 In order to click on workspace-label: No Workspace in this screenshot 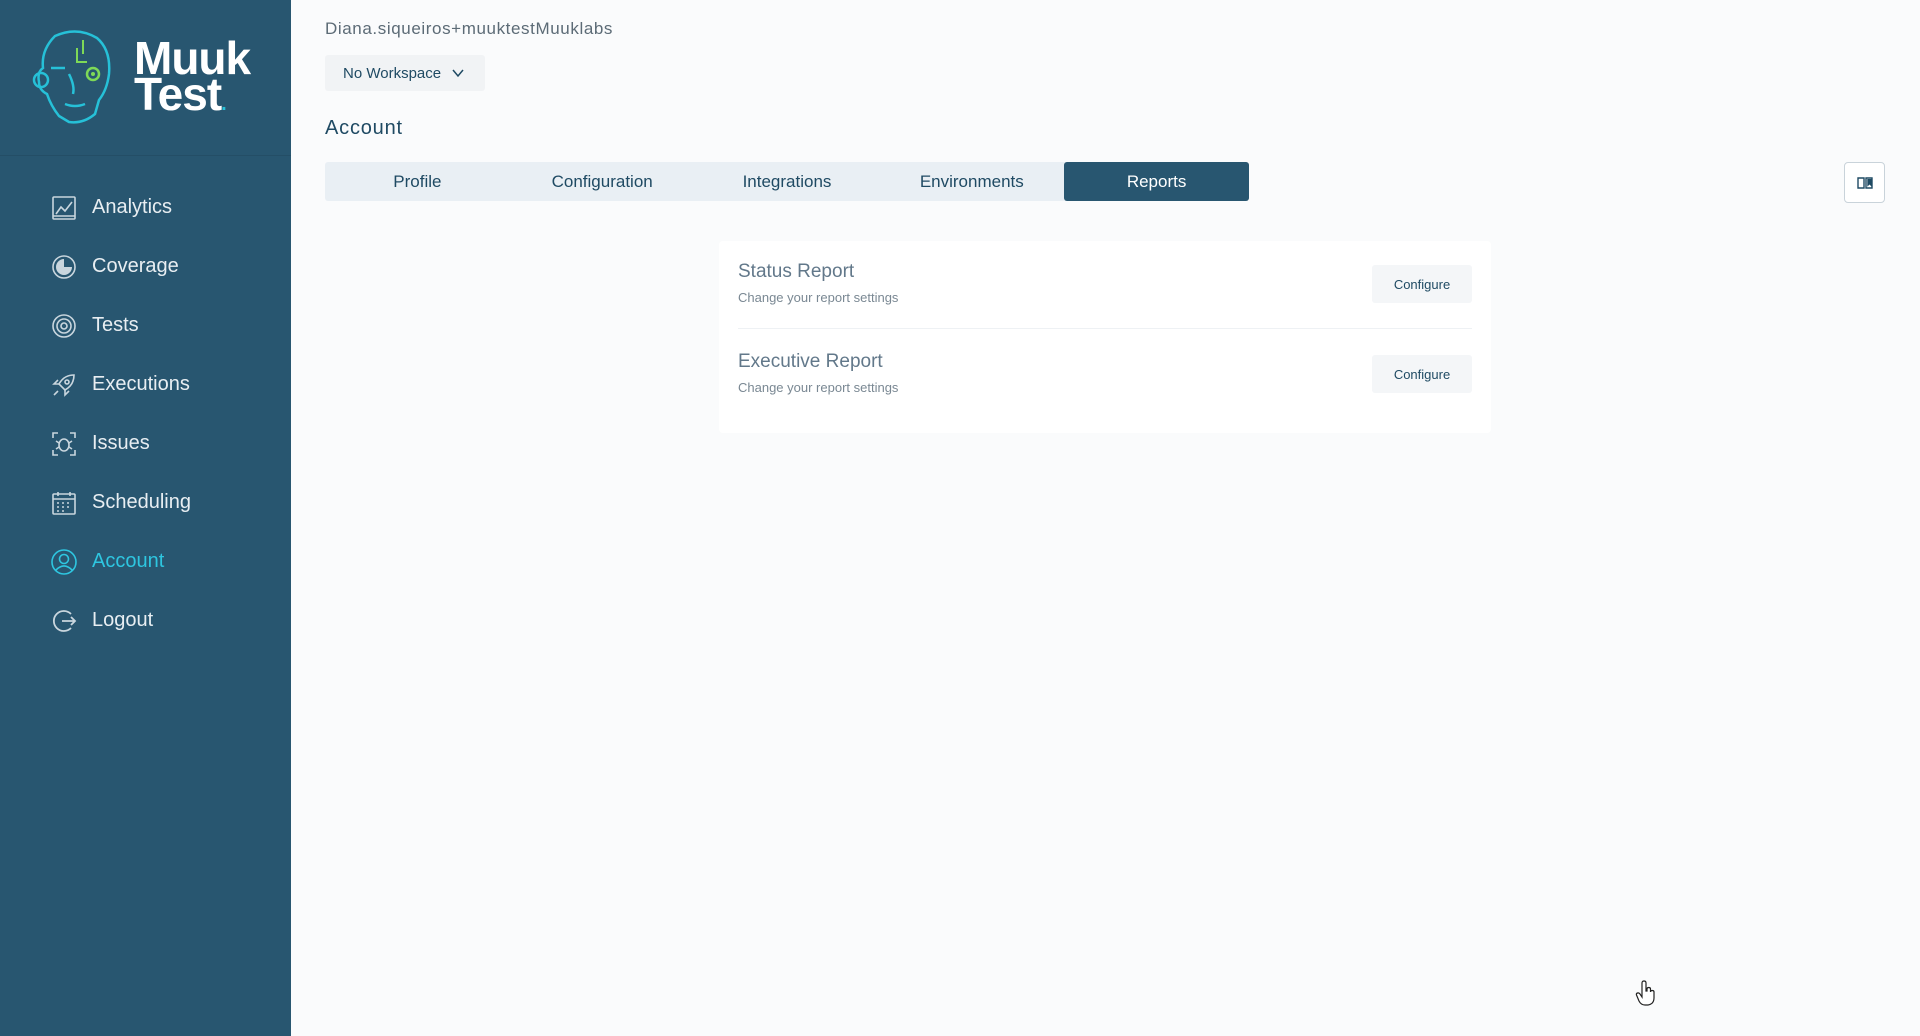, I will do `click(392, 73)`.